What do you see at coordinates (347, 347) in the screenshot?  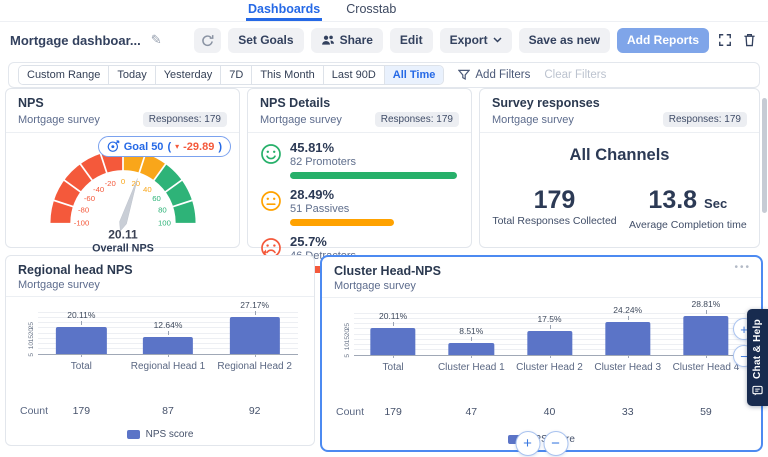 I see `y-axis-tick: 10` at bounding box center [347, 347].